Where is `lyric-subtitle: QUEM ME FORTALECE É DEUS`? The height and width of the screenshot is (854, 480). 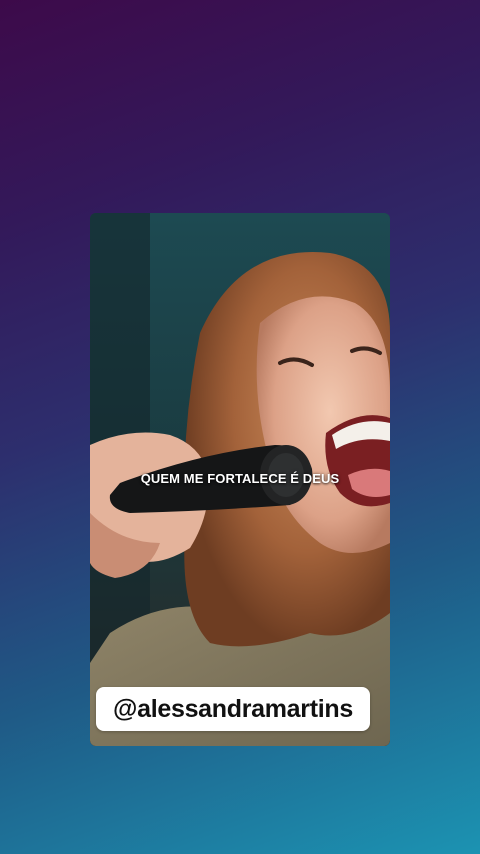 lyric-subtitle: QUEM ME FORTALECE É DEUS is located at coordinates (240, 478).